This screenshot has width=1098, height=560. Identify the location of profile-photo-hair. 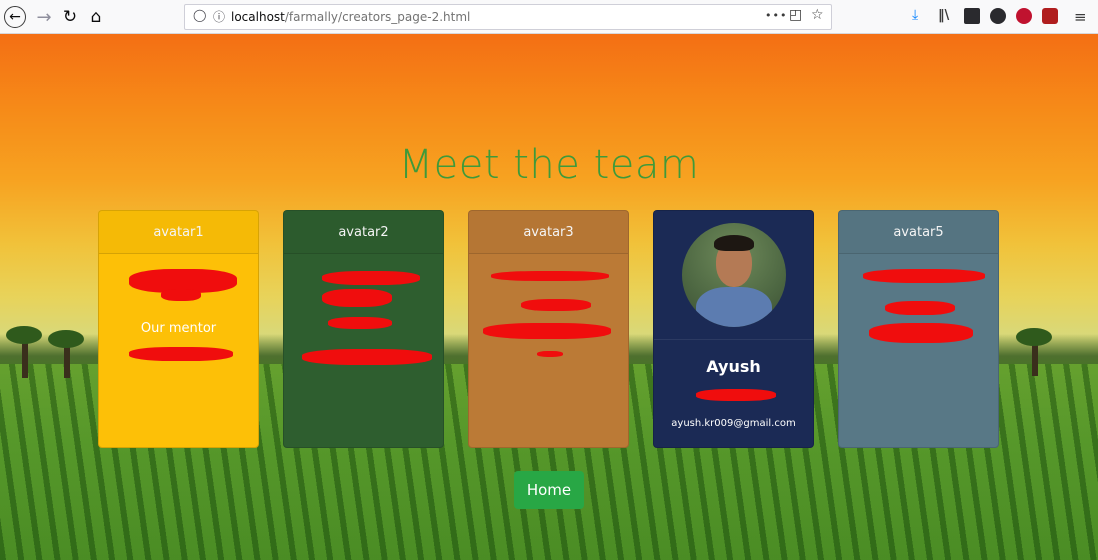
(734, 243).